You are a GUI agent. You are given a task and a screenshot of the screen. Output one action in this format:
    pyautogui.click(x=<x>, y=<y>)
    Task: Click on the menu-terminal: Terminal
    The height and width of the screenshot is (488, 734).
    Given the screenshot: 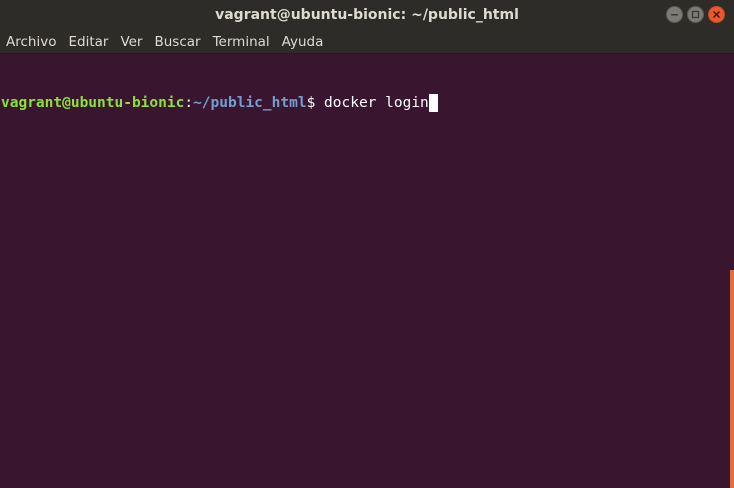 What is the action you would take?
    pyautogui.click(x=241, y=42)
    